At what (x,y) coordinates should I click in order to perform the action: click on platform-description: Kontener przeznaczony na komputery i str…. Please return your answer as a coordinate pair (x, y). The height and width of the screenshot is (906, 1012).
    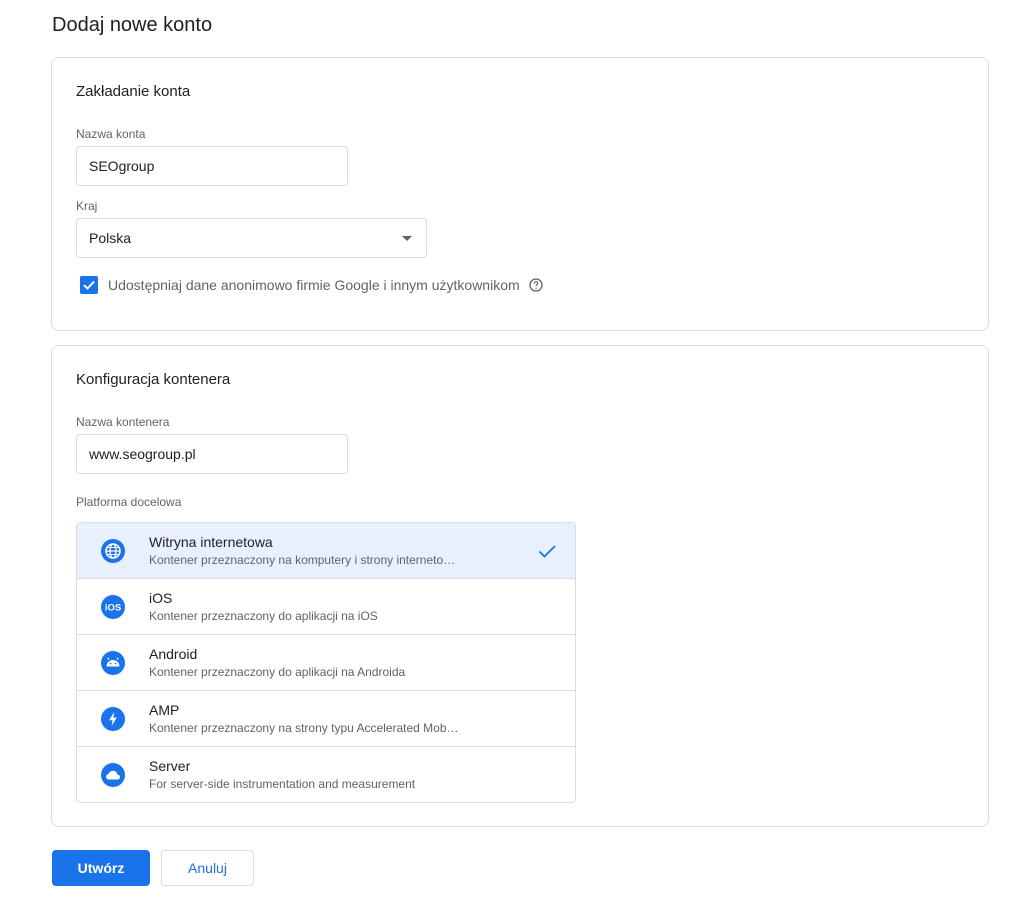
    Looking at the image, I should click on (302, 559).